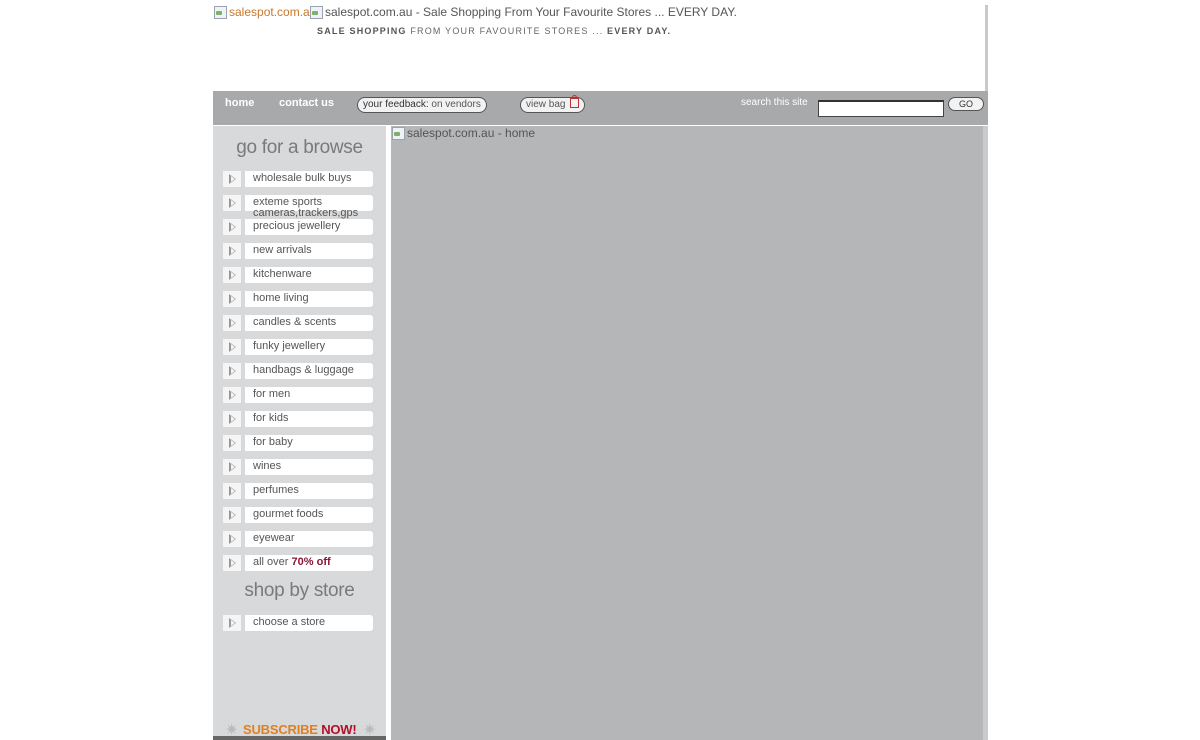 The image size is (1200, 740). I want to click on home-hero-image: salespot.com.au - home, so click(463, 133).